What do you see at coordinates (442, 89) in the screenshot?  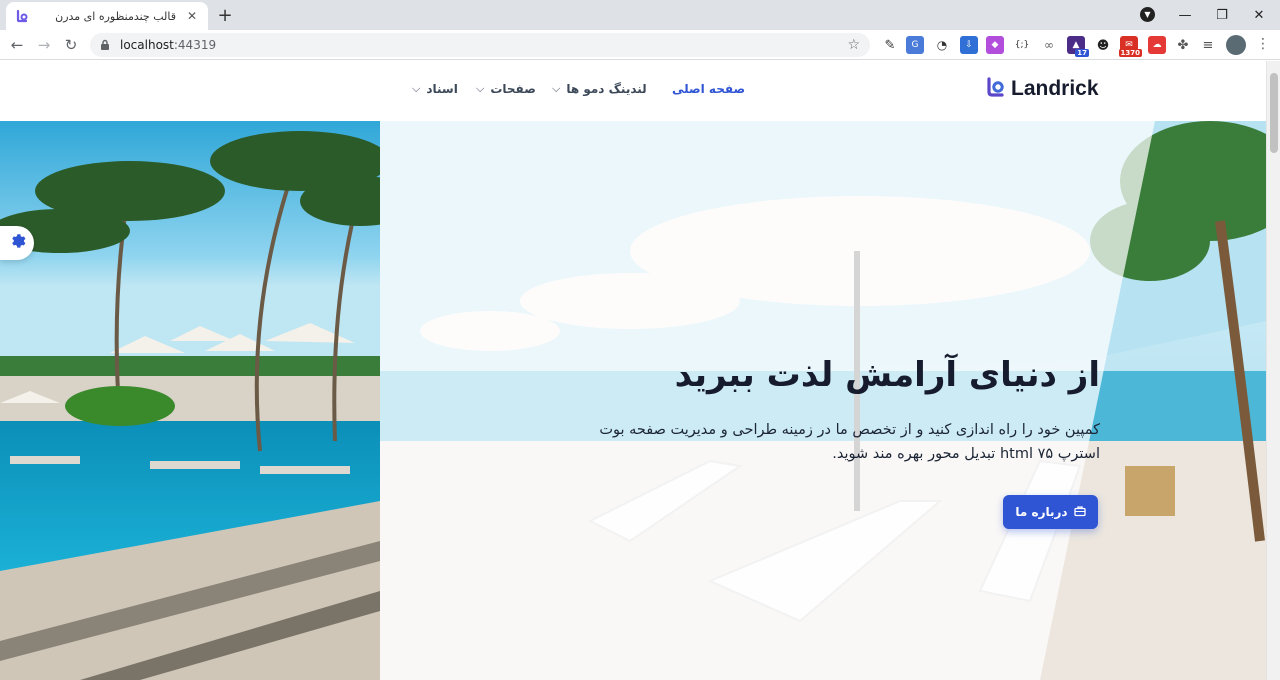 I see `nav-docs-label: اسناد` at bounding box center [442, 89].